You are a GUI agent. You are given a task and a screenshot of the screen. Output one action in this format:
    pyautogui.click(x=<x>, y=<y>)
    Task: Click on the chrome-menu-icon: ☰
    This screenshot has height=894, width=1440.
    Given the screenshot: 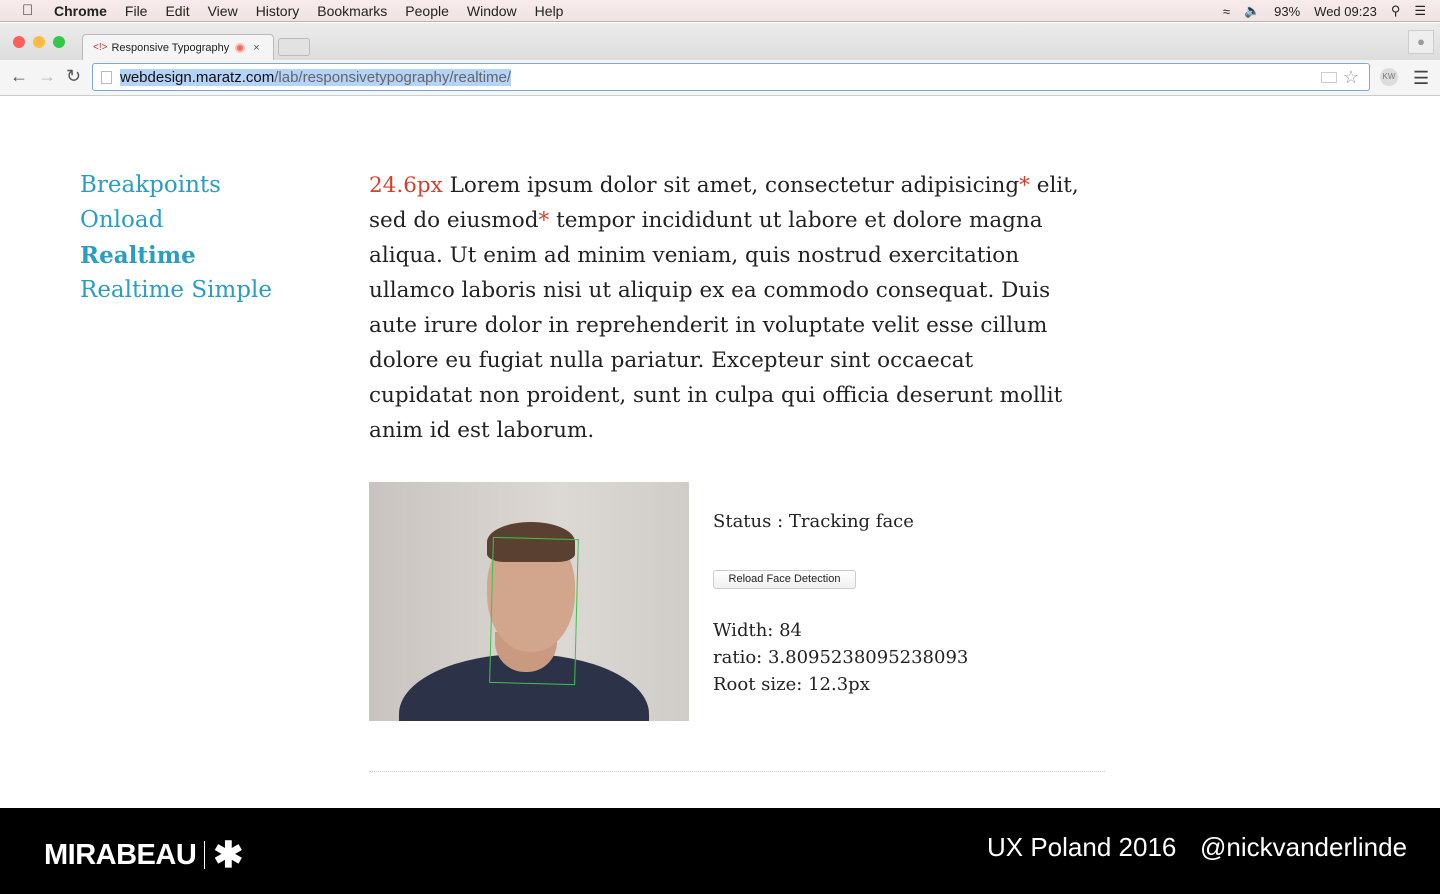 What is the action you would take?
    pyautogui.click(x=1421, y=78)
    